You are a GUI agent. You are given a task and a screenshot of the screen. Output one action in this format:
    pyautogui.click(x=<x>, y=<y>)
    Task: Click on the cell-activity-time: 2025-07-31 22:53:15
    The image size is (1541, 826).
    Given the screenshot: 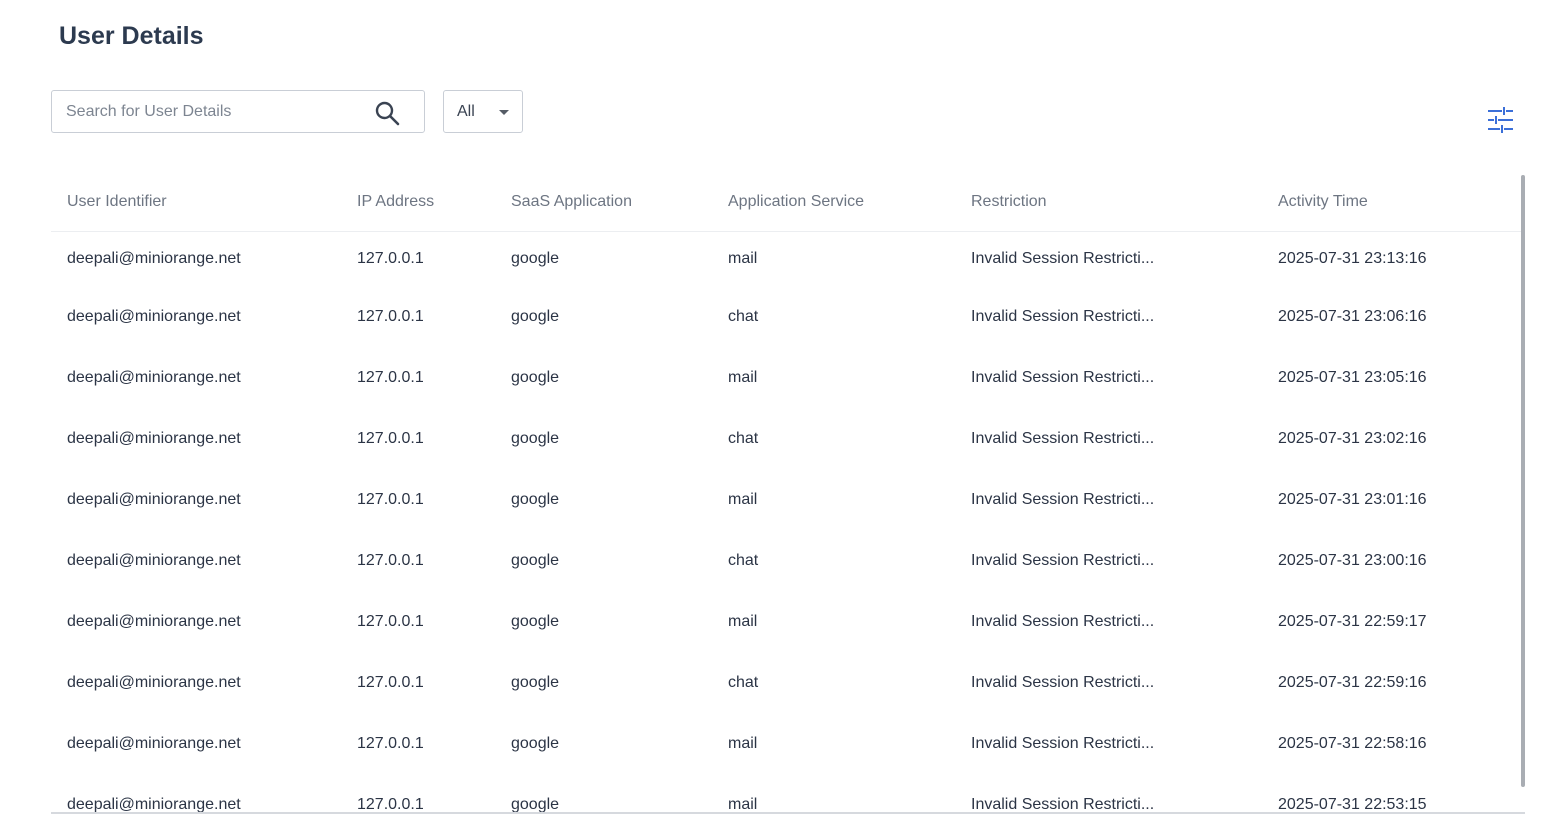 What is the action you would take?
    pyautogui.click(x=1352, y=804)
    